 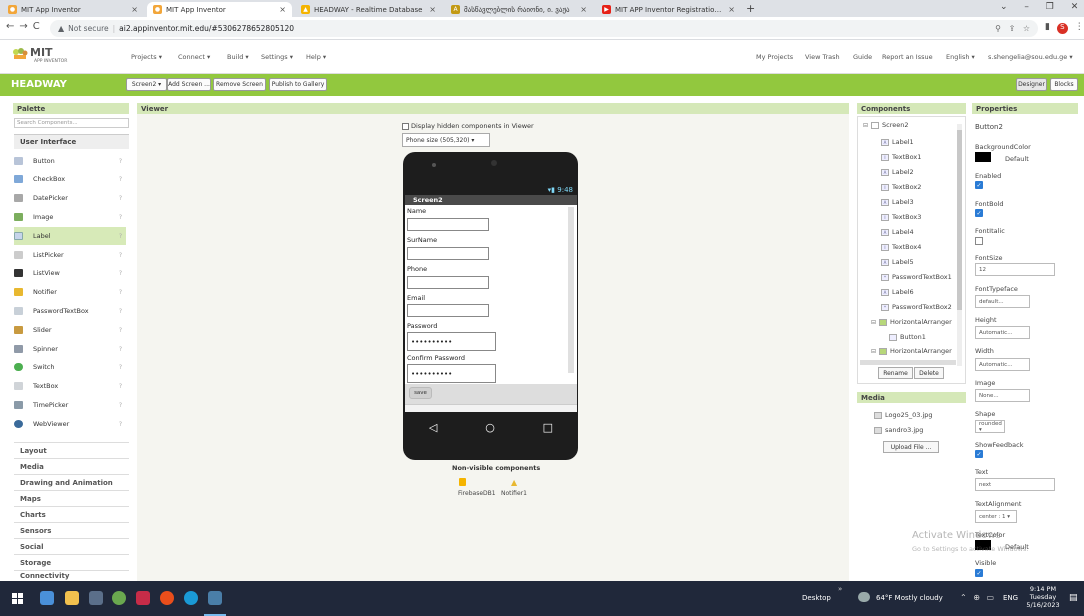 What do you see at coordinates (903, 415) in the screenshot?
I see `media-file-logo: Logo25_03.jpg` at bounding box center [903, 415].